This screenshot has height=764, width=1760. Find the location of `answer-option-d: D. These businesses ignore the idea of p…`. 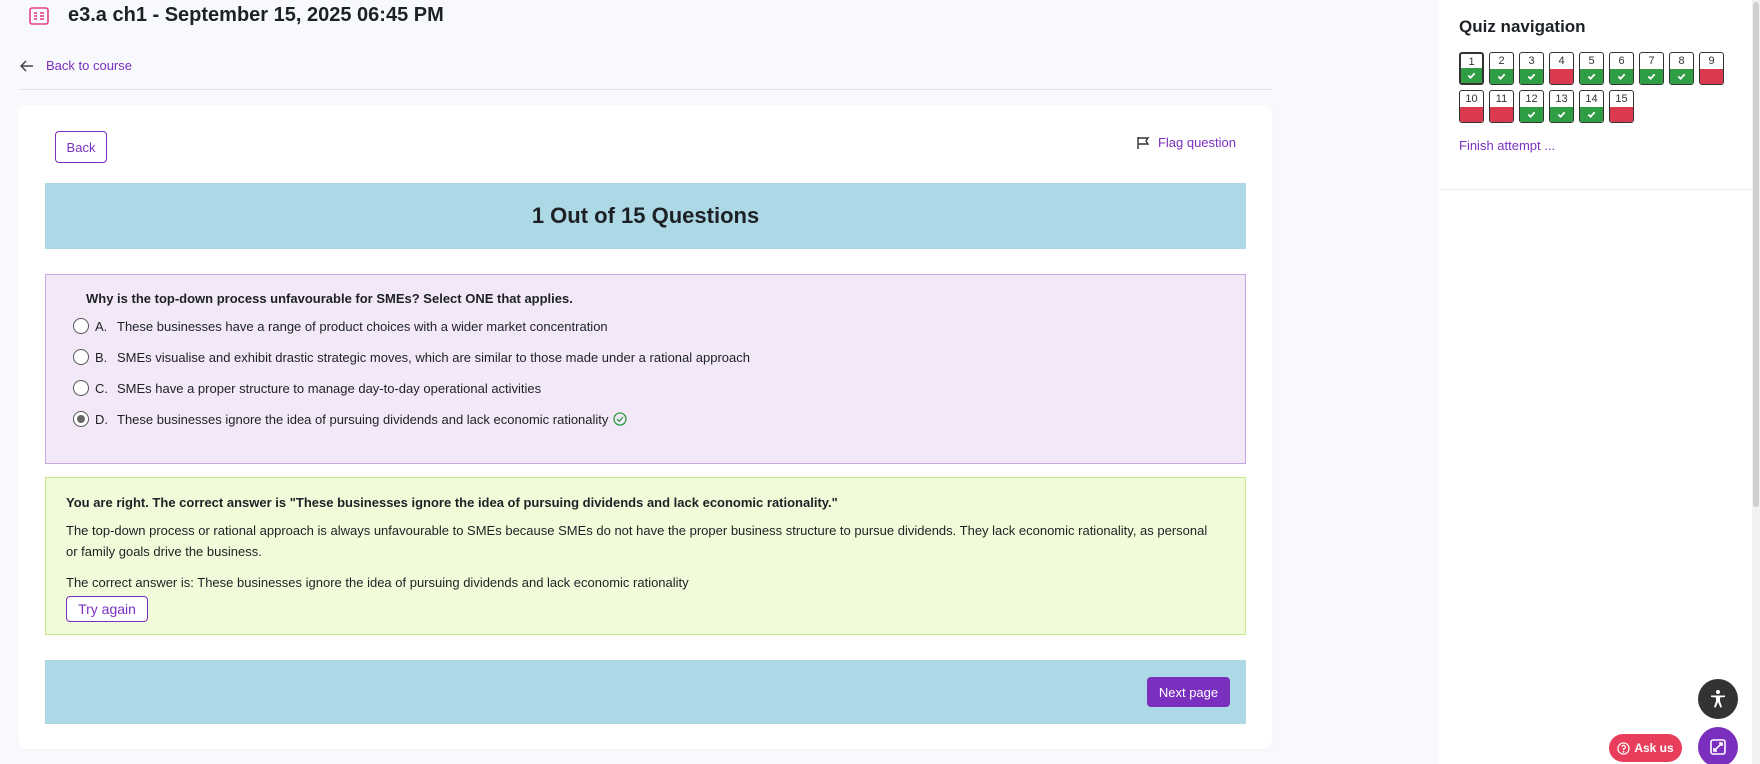

answer-option-d: D. These businesses ignore the idea of p… is located at coordinates (350, 419).